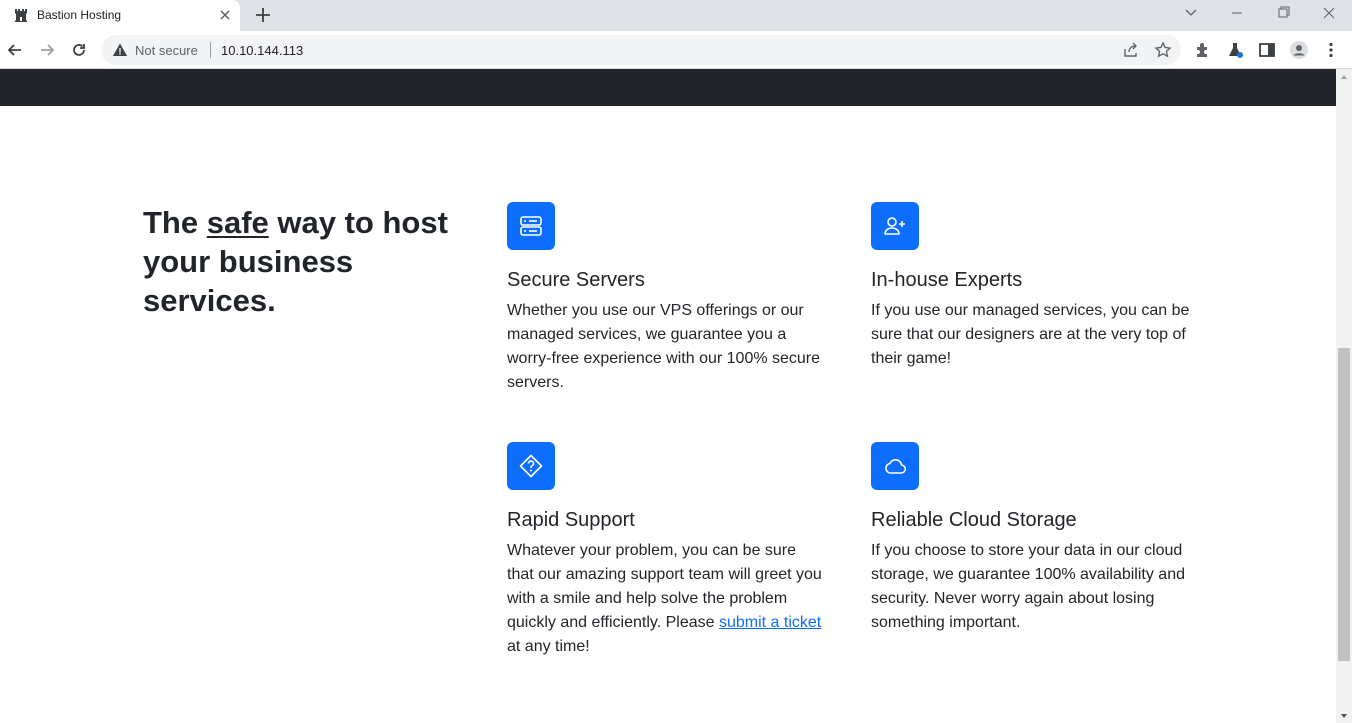 Image resolution: width=1352 pixels, height=723 pixels. Describe the element at coordinates (1267, 50) in the screenshot. I see `side-panel-icon` at that location.